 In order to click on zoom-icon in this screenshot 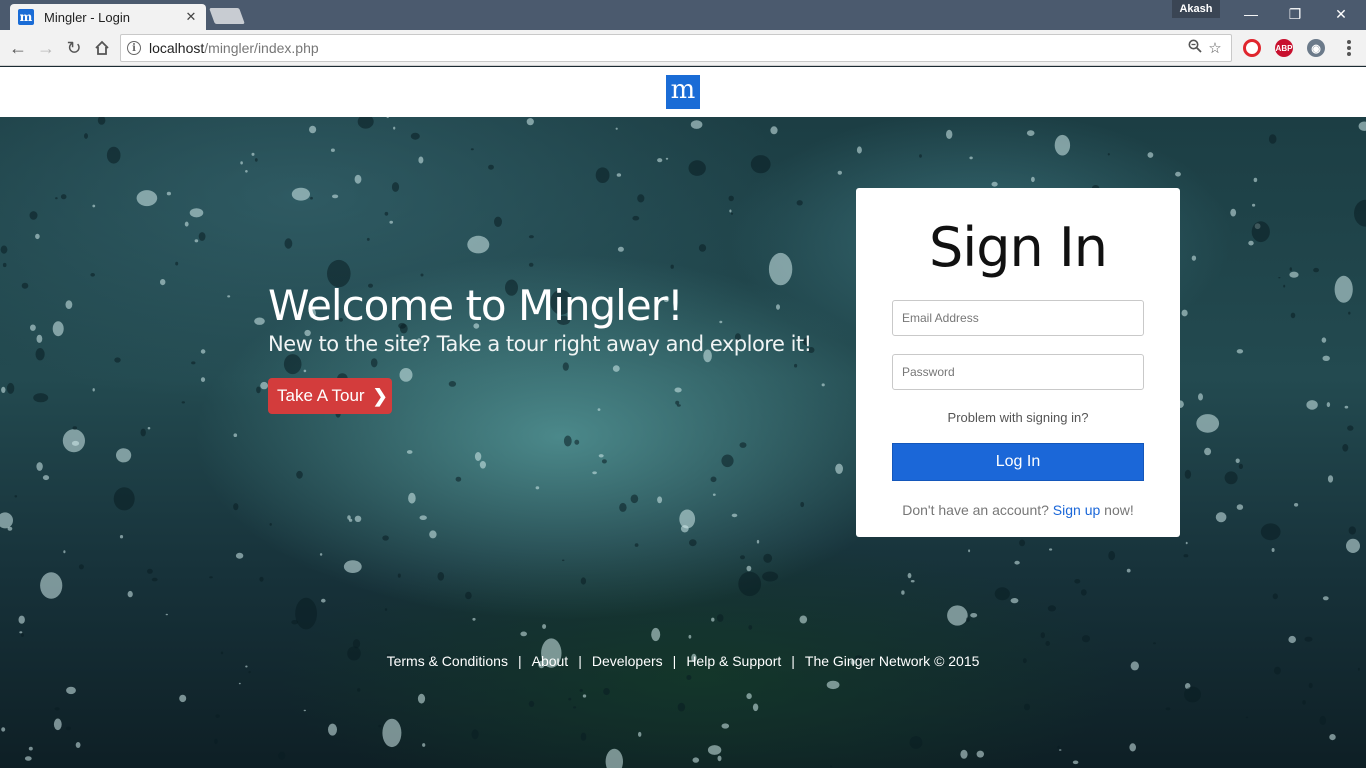, I will do `click(1195, 48)`.